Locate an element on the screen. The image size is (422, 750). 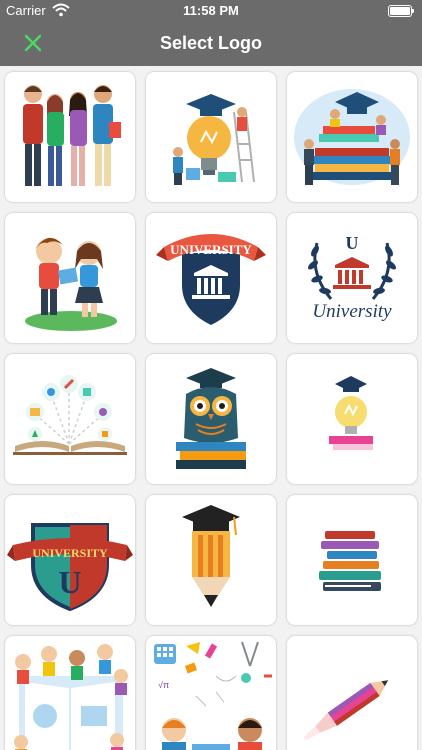
logo-tile-flying-pencil is located at coordinates (352, 693).